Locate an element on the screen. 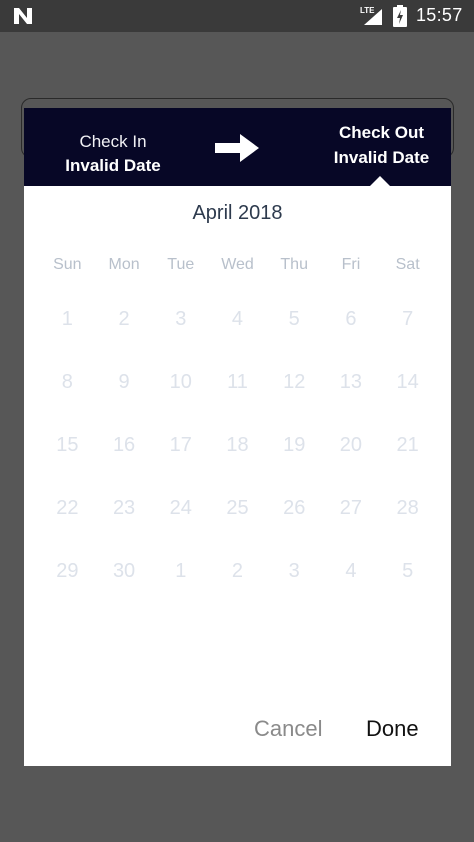 The width and height of the screenshot is (474, 842). calendar-day-next-month: 3 is located at coordinates (294, 589).